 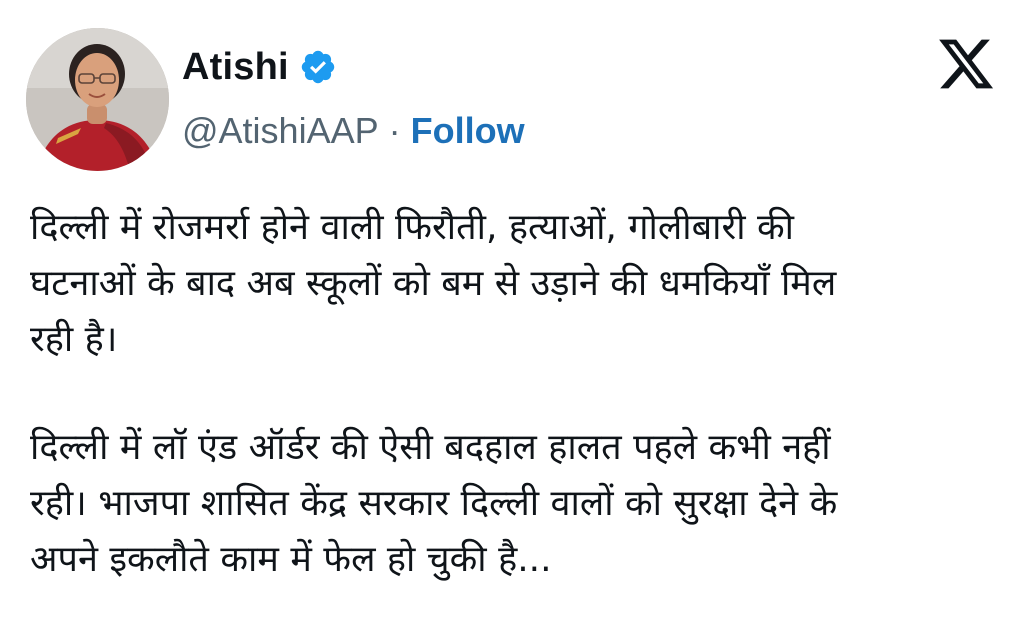 What do you see at coordinates (280, 131) in the screenshot?
I see `author-handle: @AtishiAAP` at bounding box center [280, 131].